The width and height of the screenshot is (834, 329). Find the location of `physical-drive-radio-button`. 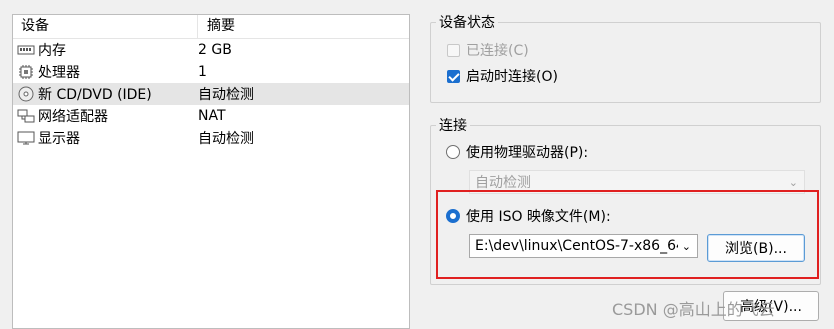

physical-drive-radio-button is located at coordinates (453, 152).